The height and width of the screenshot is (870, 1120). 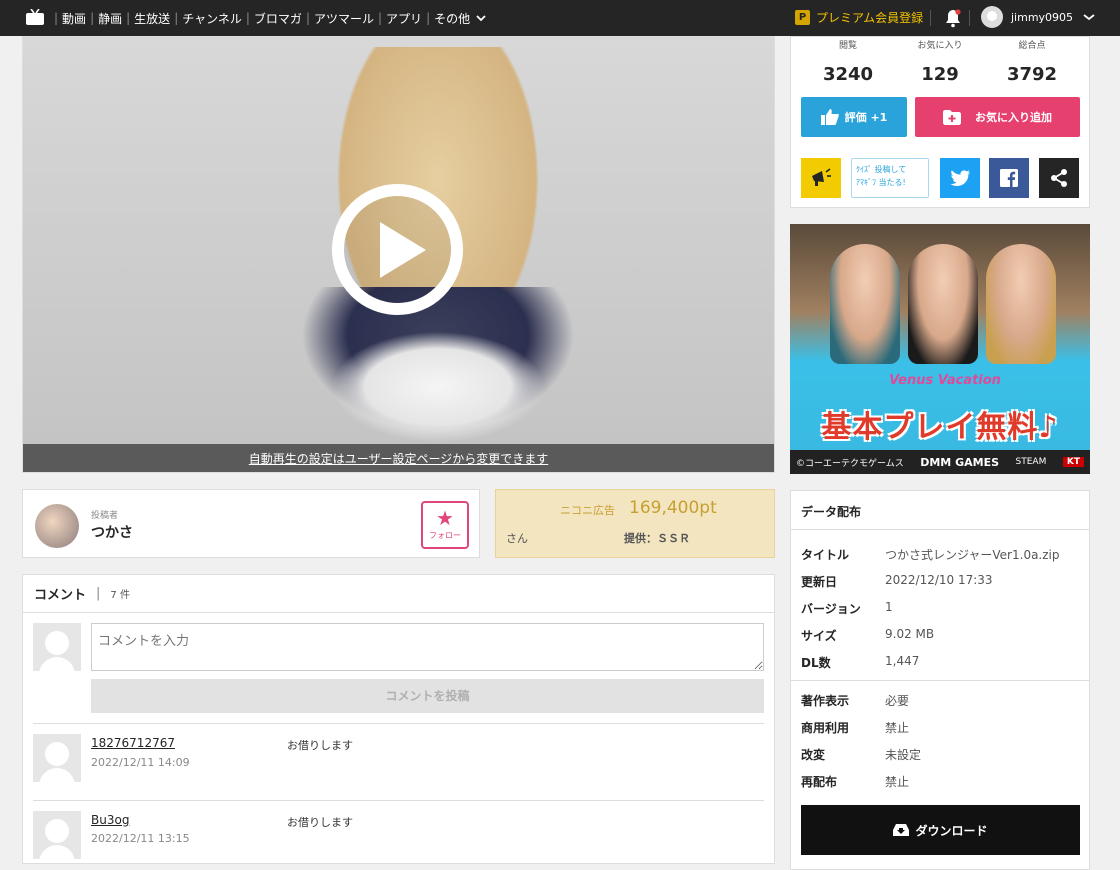 What do you see at coordinates (657, 538) in the screenshot?
I see `niconi-ad-provider: 提供：ＳＳＲ` at bounding box center [657, 538].